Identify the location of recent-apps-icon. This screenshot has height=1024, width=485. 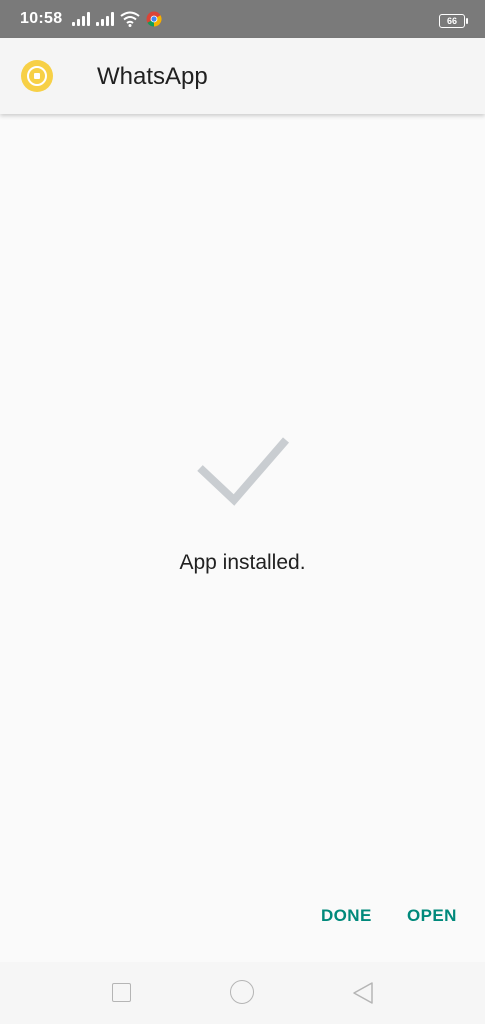
(121, 992).